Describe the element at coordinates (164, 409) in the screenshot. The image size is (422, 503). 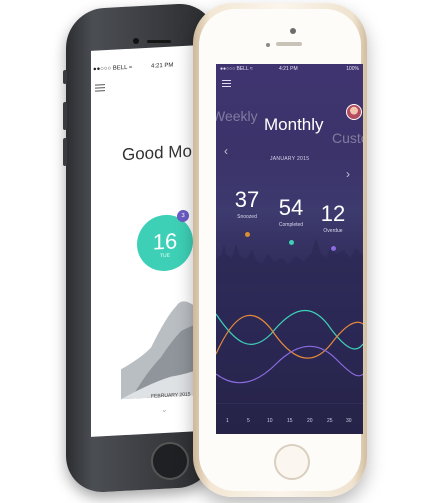
I see `chevron-down-icon: ⌄` at that location.